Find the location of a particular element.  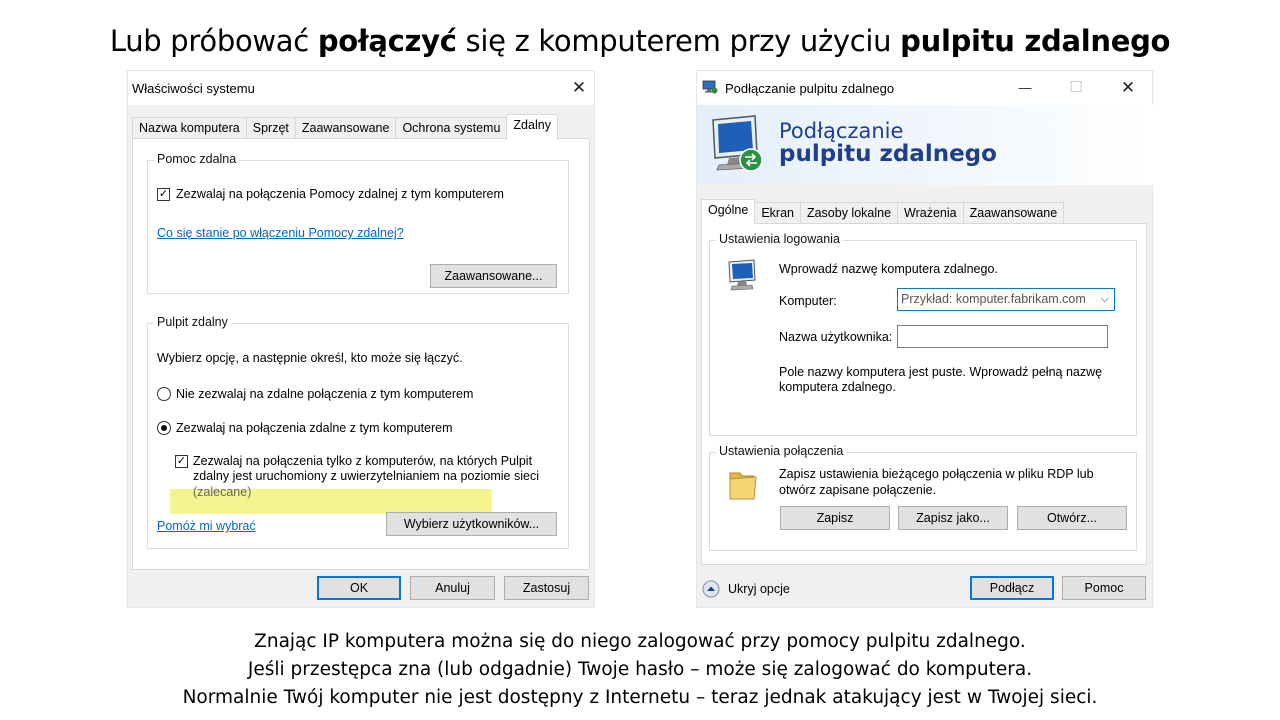

banner-title-line-1: Podłączanie is located at coordinates (841, 131).